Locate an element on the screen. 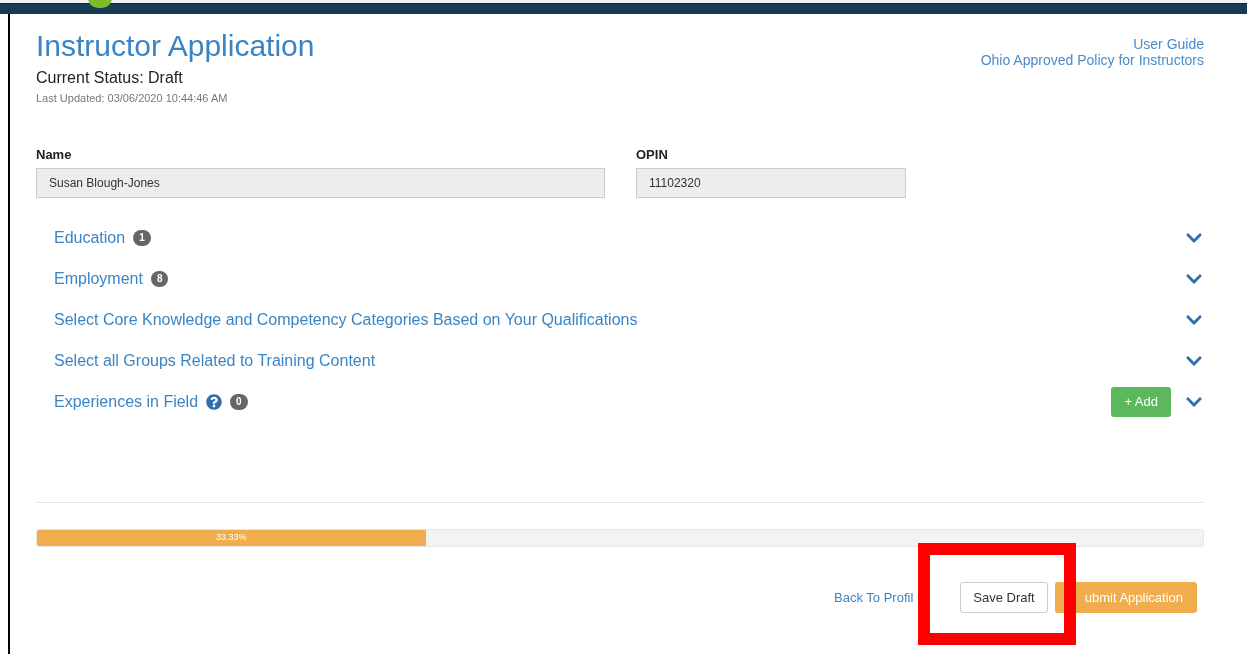 This screenshot has height=654, width=1247. save-draft-button: Save Draft is located at coordinates (1004, 597).